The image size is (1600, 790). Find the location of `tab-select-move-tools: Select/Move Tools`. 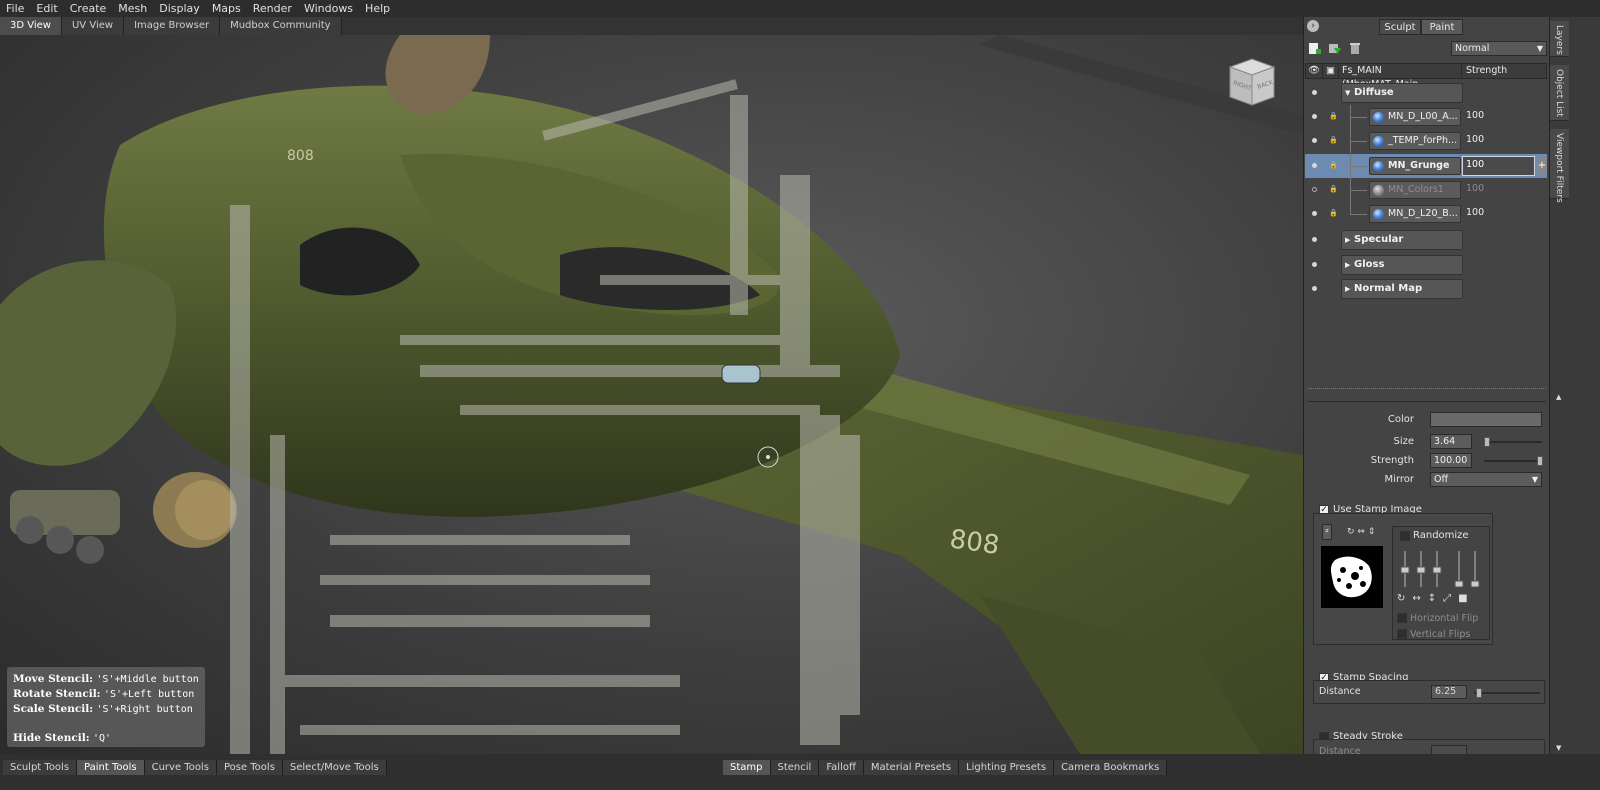

tab-select-move-tools: Select/Move Tools is located at coordinates (334, 767).